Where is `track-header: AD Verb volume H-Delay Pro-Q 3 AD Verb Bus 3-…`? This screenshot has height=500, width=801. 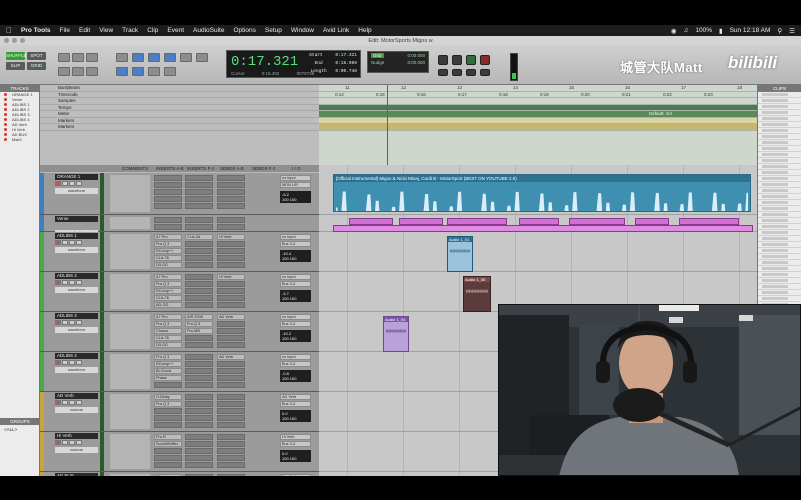 track-header: AD Verb volume H-Delay Pro-Q 3 AD Verb Bus 3-… is located at coordinates (179, 412).